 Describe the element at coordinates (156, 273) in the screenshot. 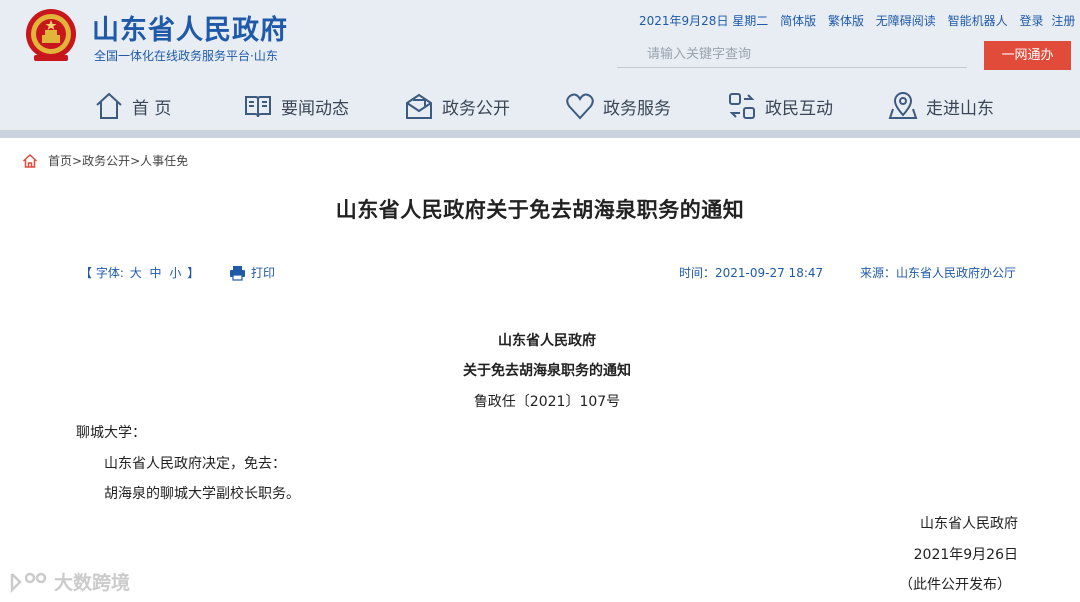

I see `font-medium-button: 中` at that location.